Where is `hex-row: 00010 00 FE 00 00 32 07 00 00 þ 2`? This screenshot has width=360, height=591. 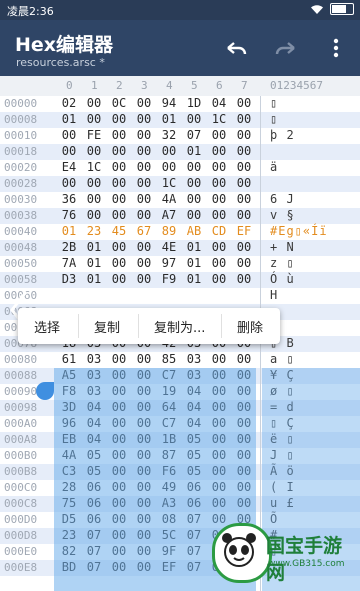 hex-row: 00010 00 FE 00 00 32 07 00 00 þ 2 is located at coordinates (180, 136).